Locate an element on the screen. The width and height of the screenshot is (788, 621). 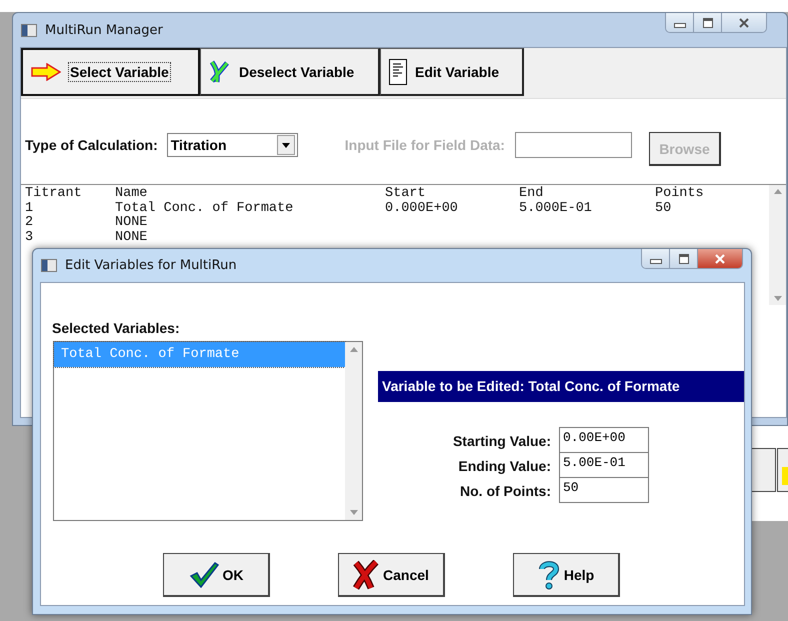
table-cell: Total Conc. of Formate is located at coordinates (204, 209).